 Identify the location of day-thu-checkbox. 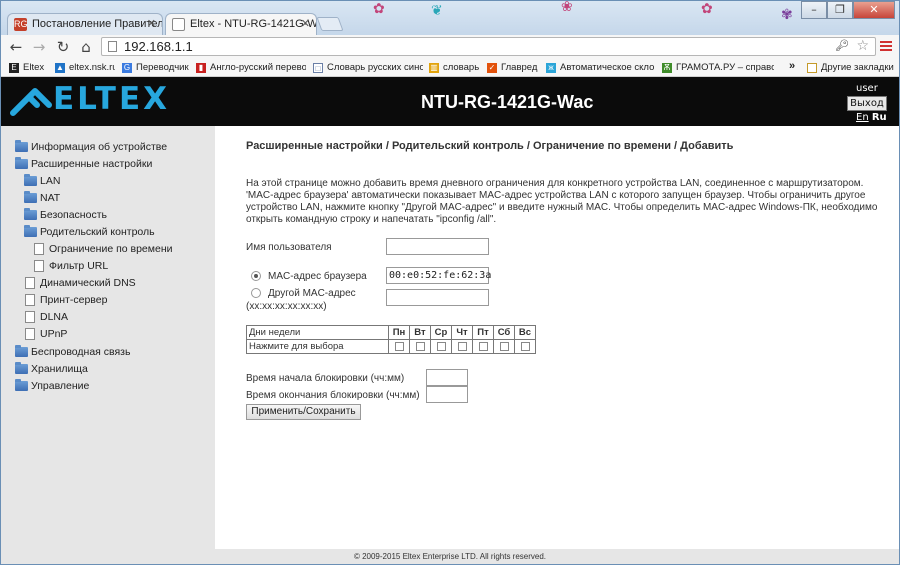
(462, 346).